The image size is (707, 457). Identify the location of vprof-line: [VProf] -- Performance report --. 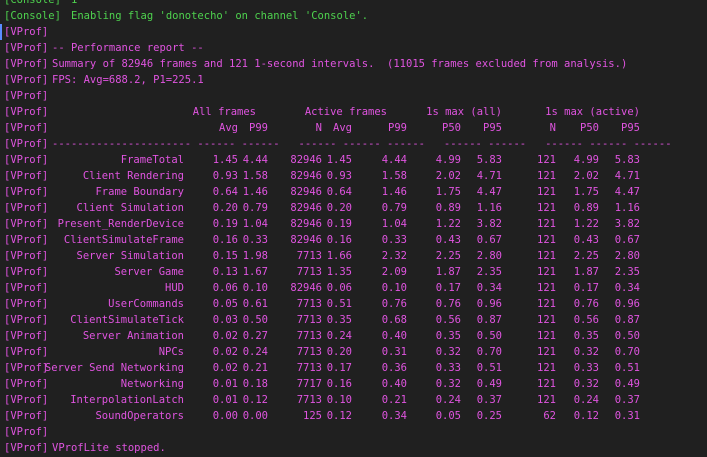
(353, 48).